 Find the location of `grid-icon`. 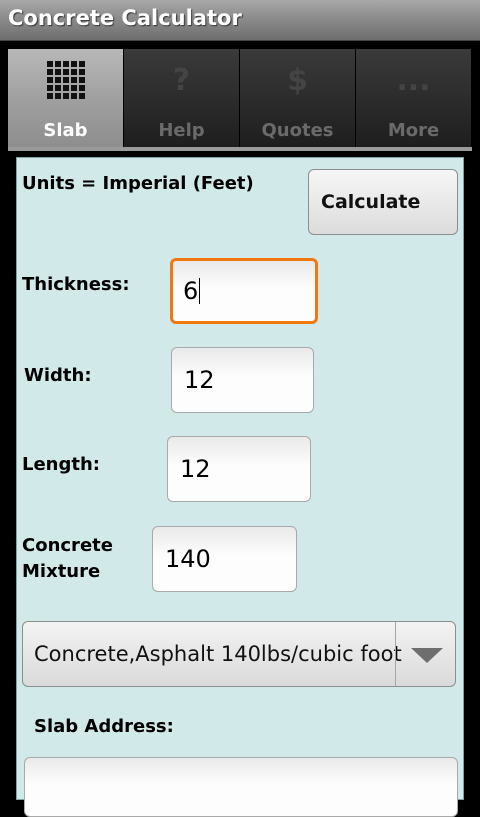

grid-icon is located at coordinates (65, 80).